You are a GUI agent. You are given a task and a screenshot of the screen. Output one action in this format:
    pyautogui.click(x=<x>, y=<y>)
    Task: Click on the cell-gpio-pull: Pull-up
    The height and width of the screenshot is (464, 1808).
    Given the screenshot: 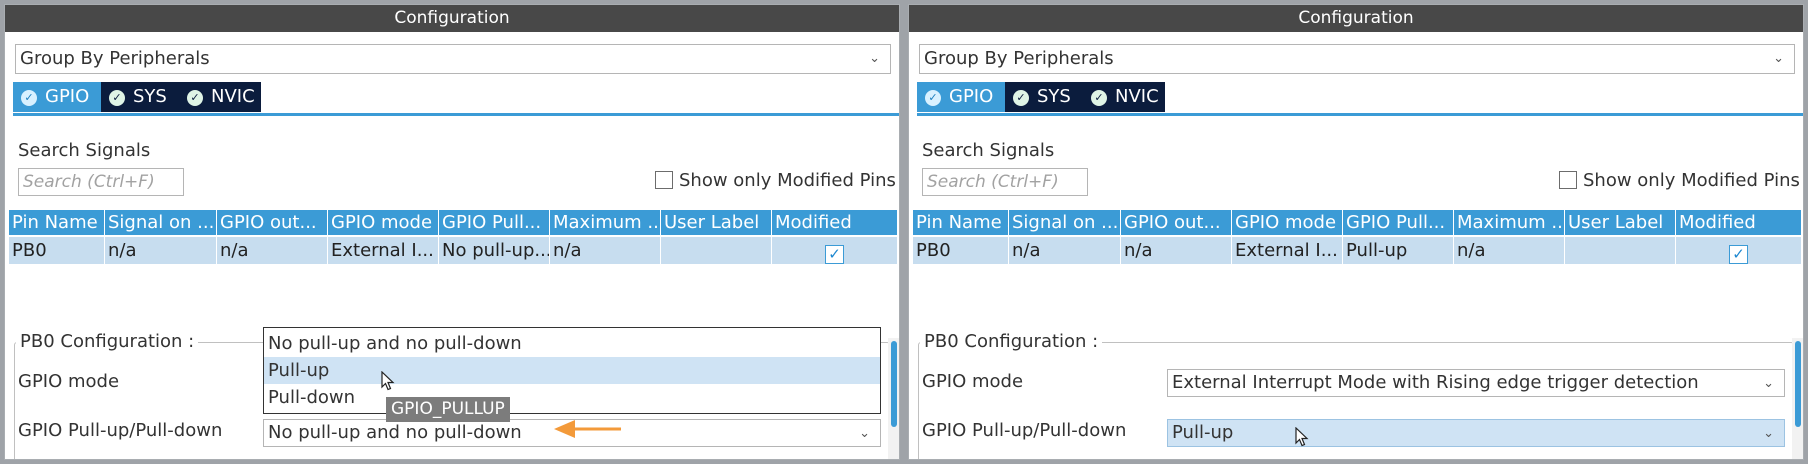 What is the action you would take?
    pyautogui.click(x=1398, y=250)
    